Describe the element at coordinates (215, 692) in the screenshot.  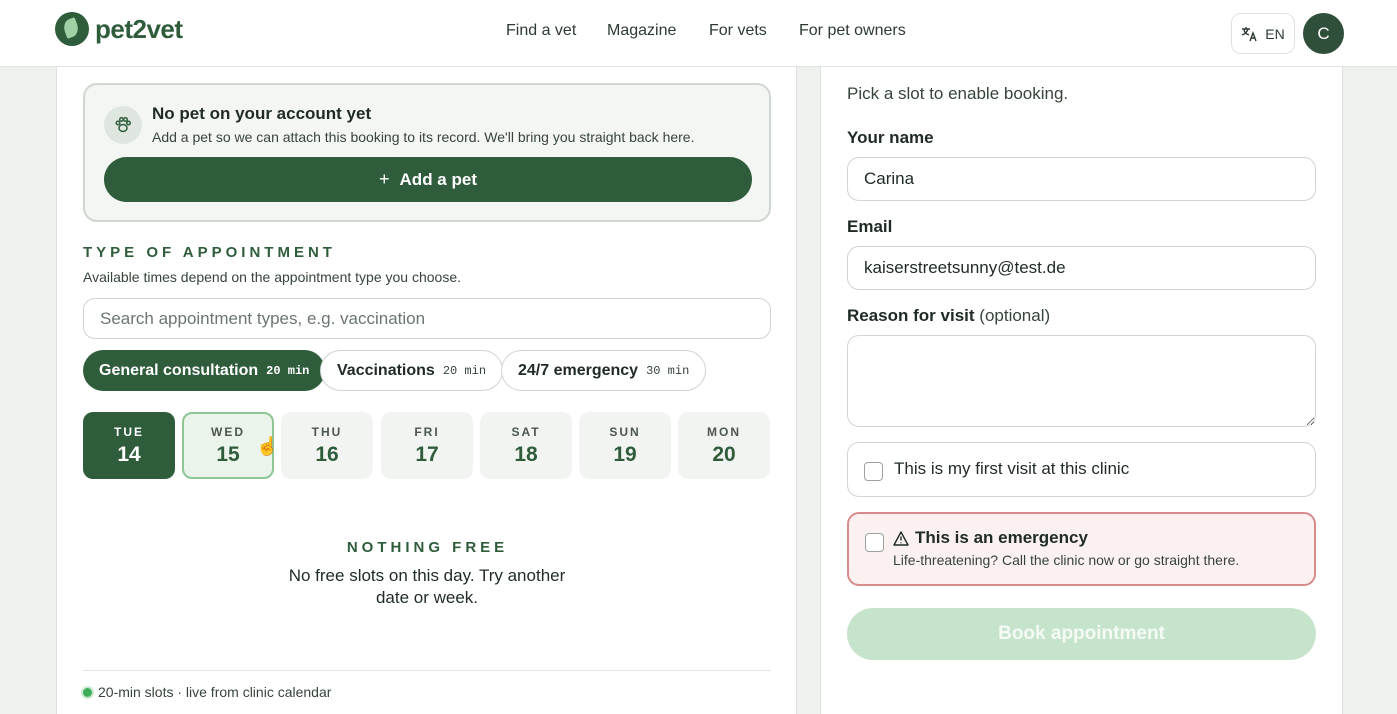
I see `live-calendar-text: 20-min slots · live from clinic calendar` at that location.